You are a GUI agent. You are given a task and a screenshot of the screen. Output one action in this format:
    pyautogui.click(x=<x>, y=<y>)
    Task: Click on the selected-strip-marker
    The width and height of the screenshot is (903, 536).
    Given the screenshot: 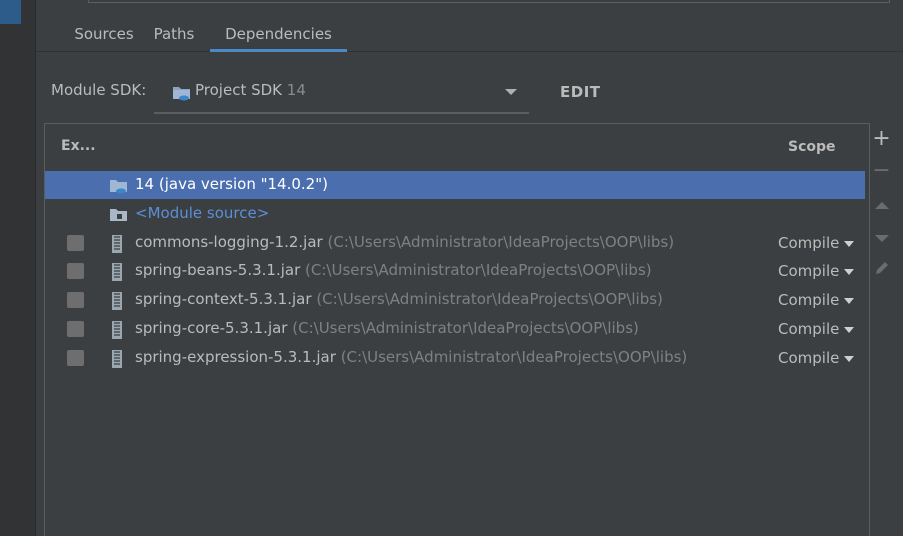 What is the action you would take?
    pyautogui.click(x=10, y=12)
    